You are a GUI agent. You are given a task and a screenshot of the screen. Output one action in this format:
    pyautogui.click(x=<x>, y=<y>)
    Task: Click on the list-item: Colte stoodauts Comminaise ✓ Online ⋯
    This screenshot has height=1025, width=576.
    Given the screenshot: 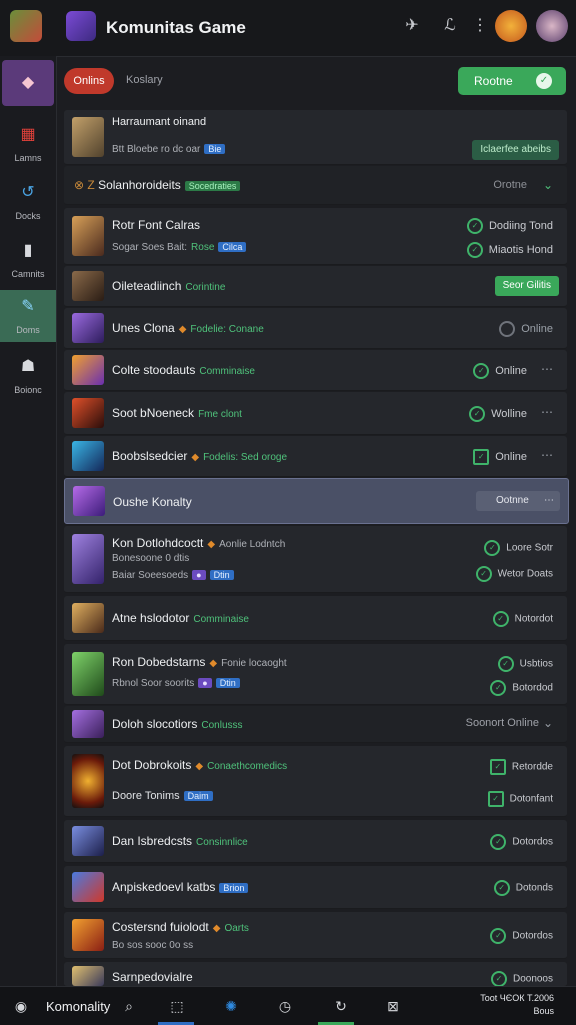 What is the action you would take?
    pyautogui.click(x=315, y=370)
    